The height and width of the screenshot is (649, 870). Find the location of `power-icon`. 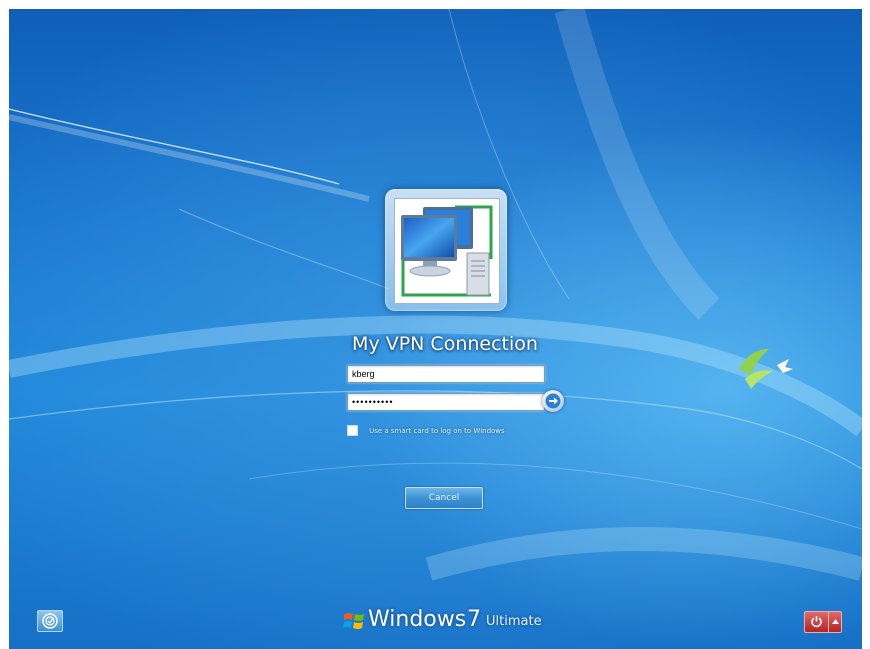

power-icon is located at coordinates (816, 622).